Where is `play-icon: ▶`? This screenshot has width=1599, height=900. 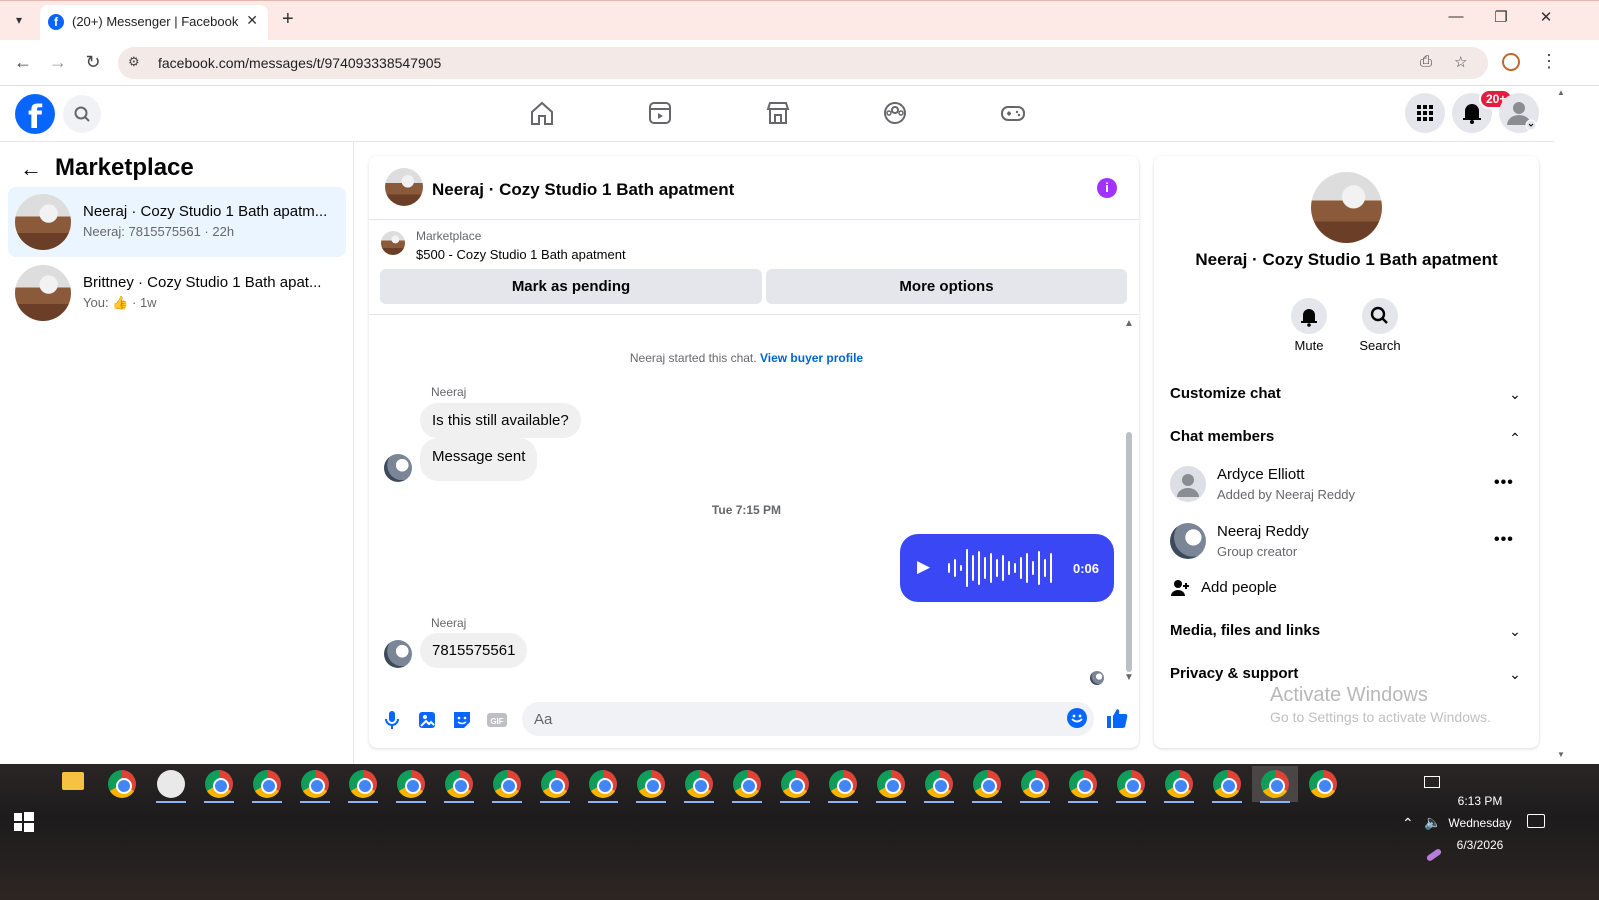 play-icon: ▶ is located at coordinates (923, 567).